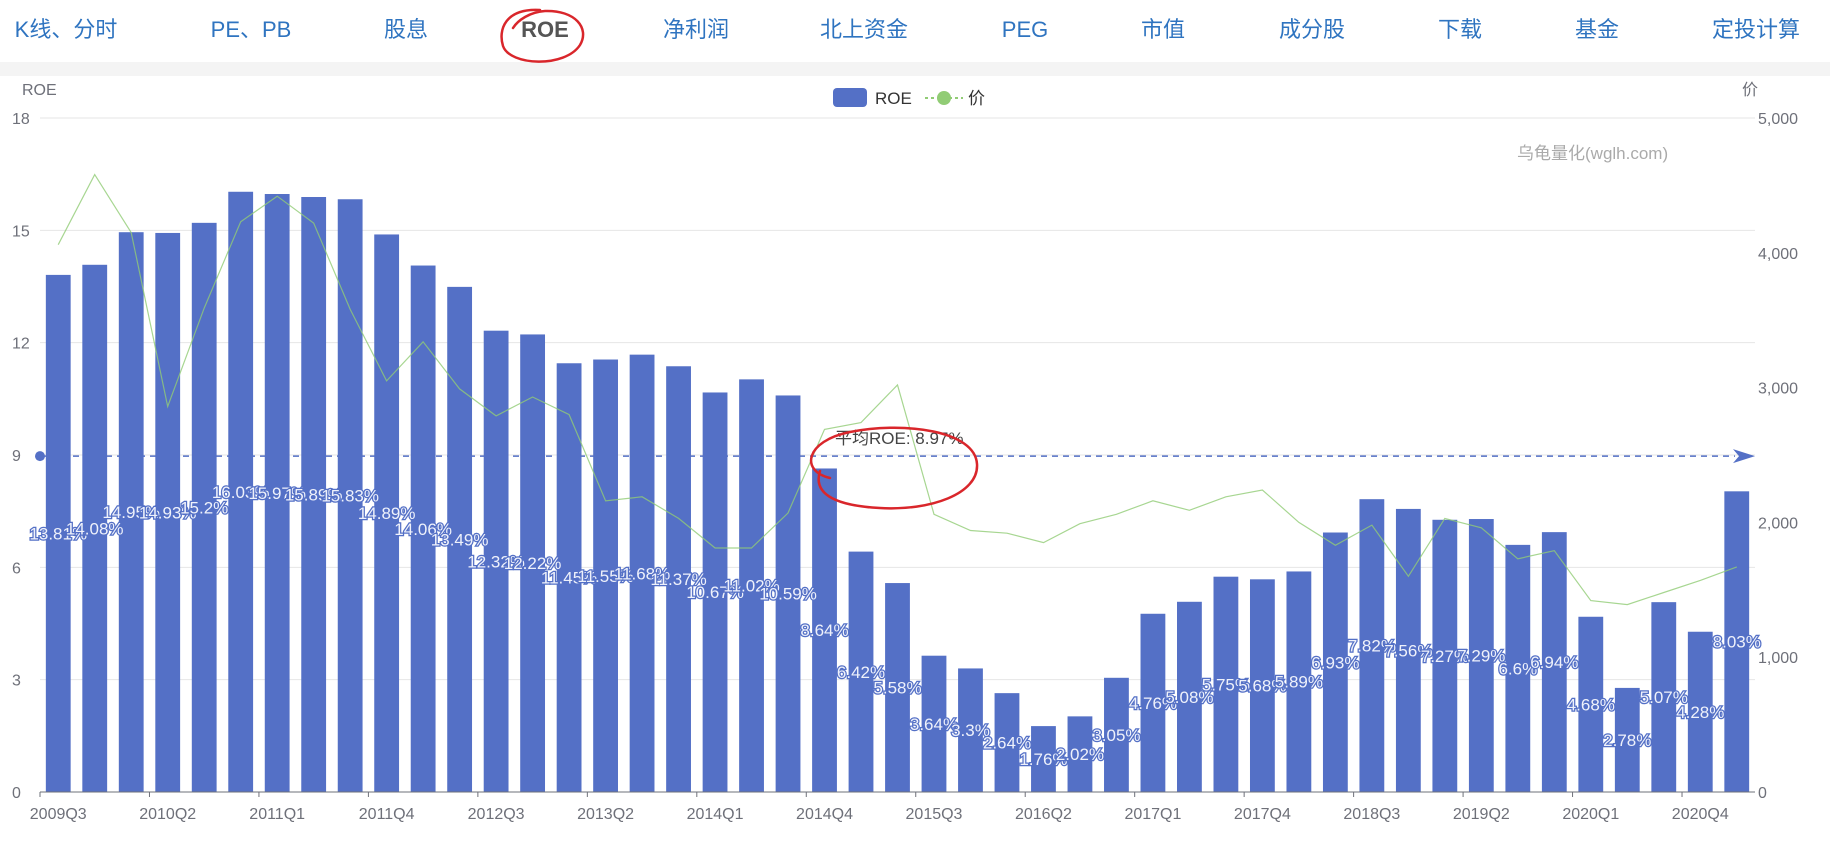  I want to click on y-tick-label: 9, so click(16, 456).